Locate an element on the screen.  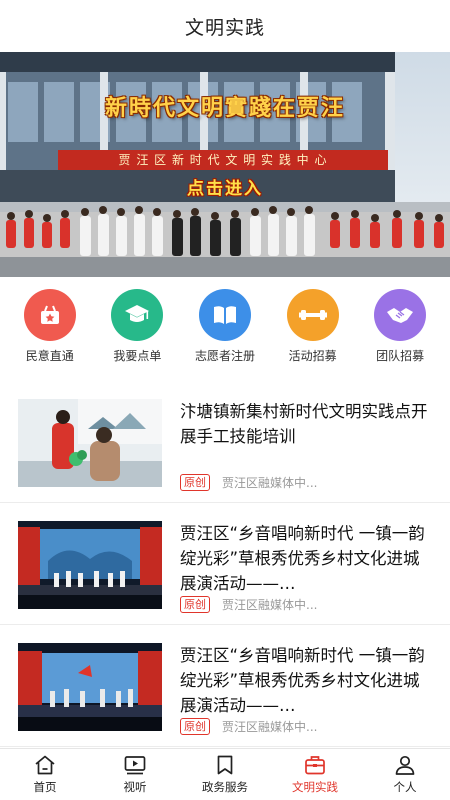
tab-government: 政务服务 is located at coordinates (225, 774).